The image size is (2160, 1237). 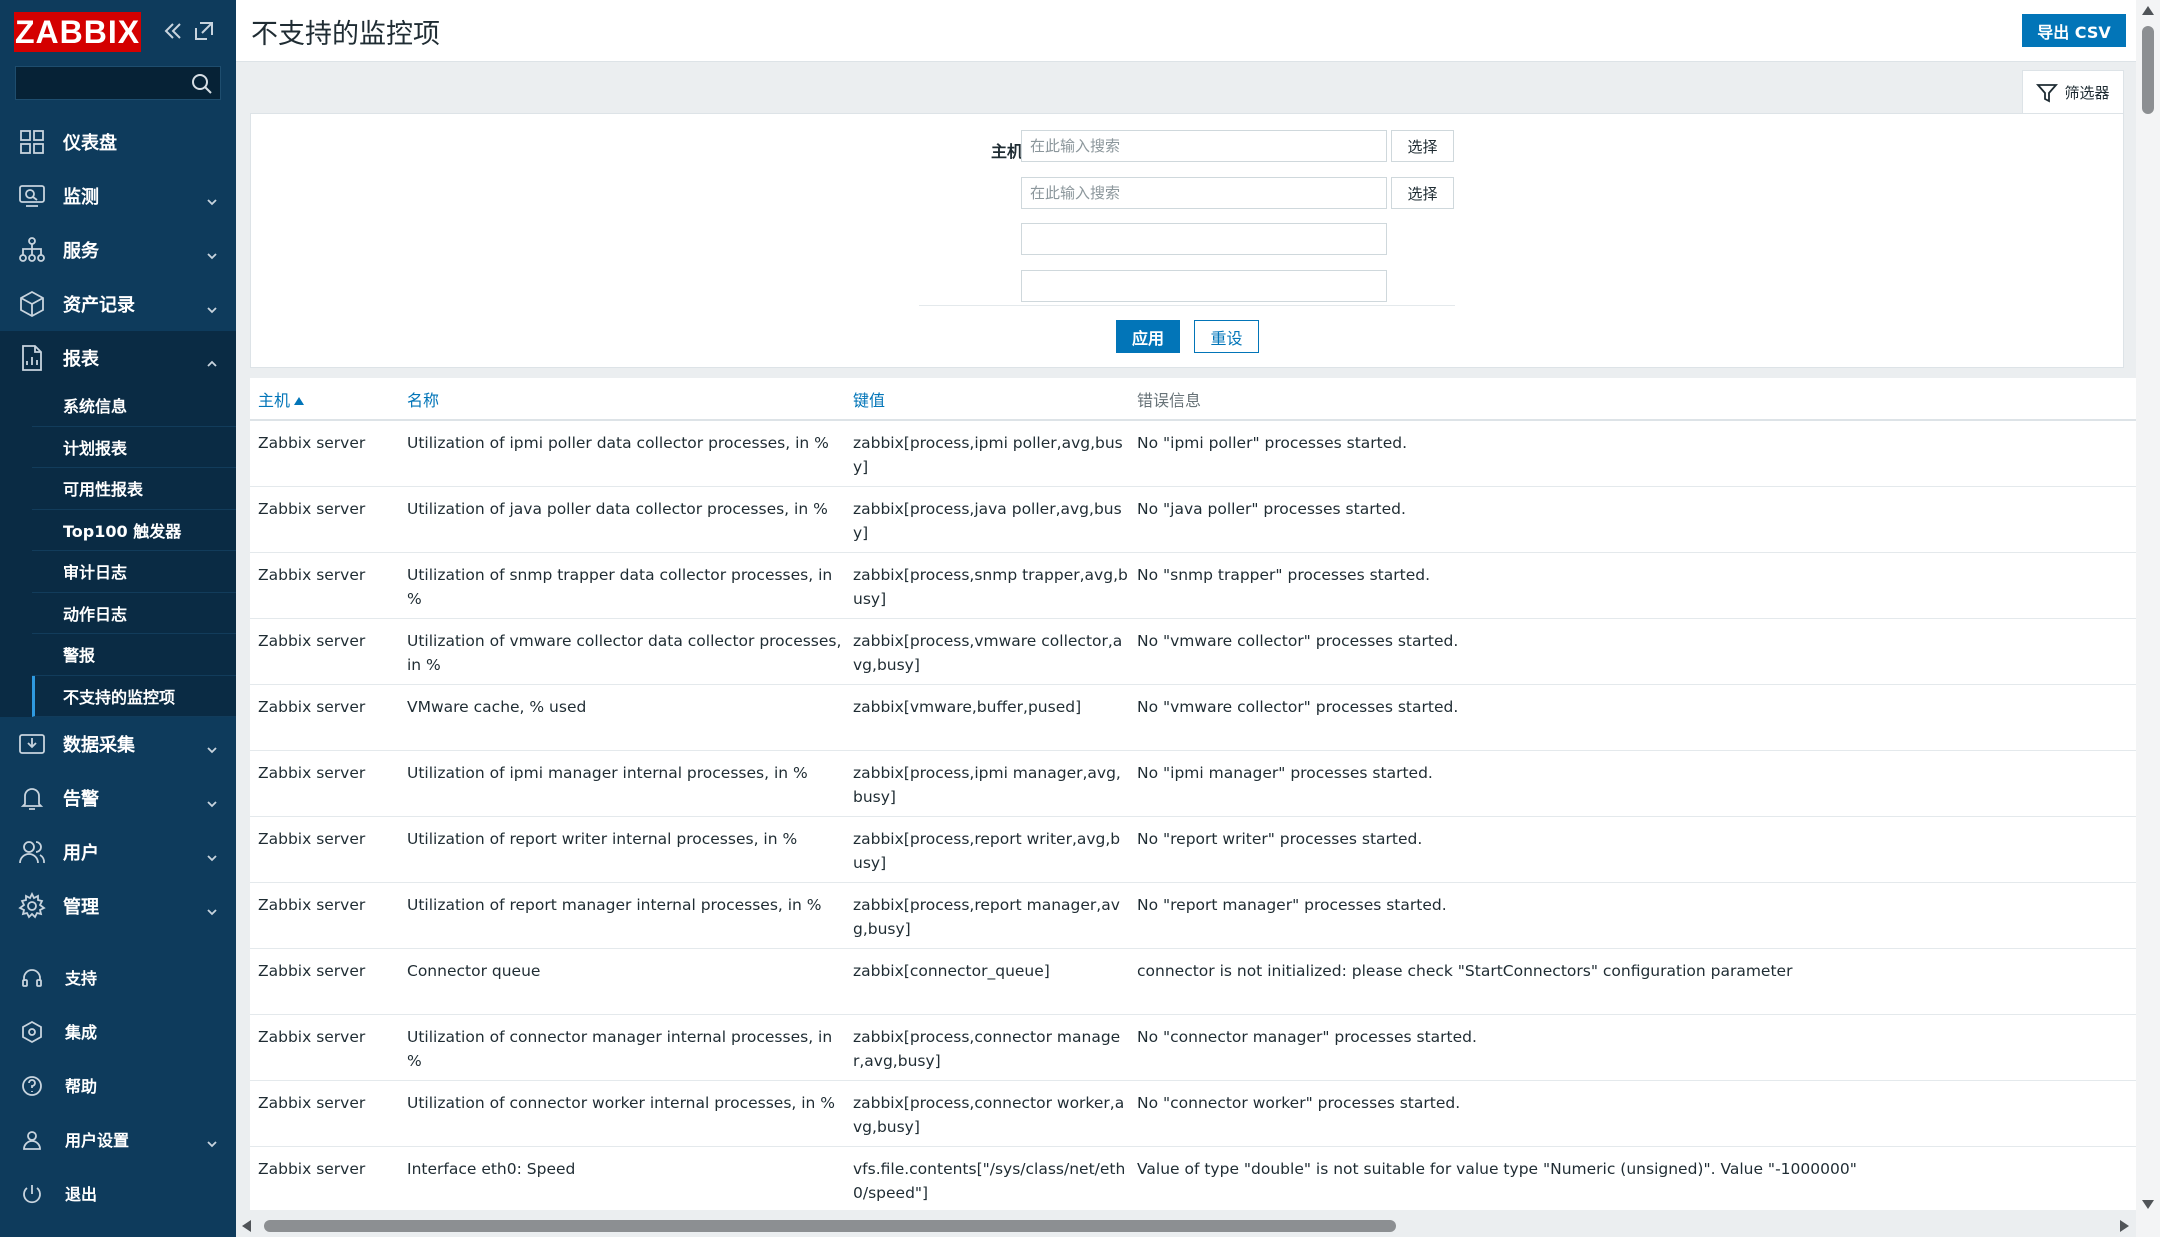 I want to click on host-select-button: 选择, so click(x=1422, y=193).